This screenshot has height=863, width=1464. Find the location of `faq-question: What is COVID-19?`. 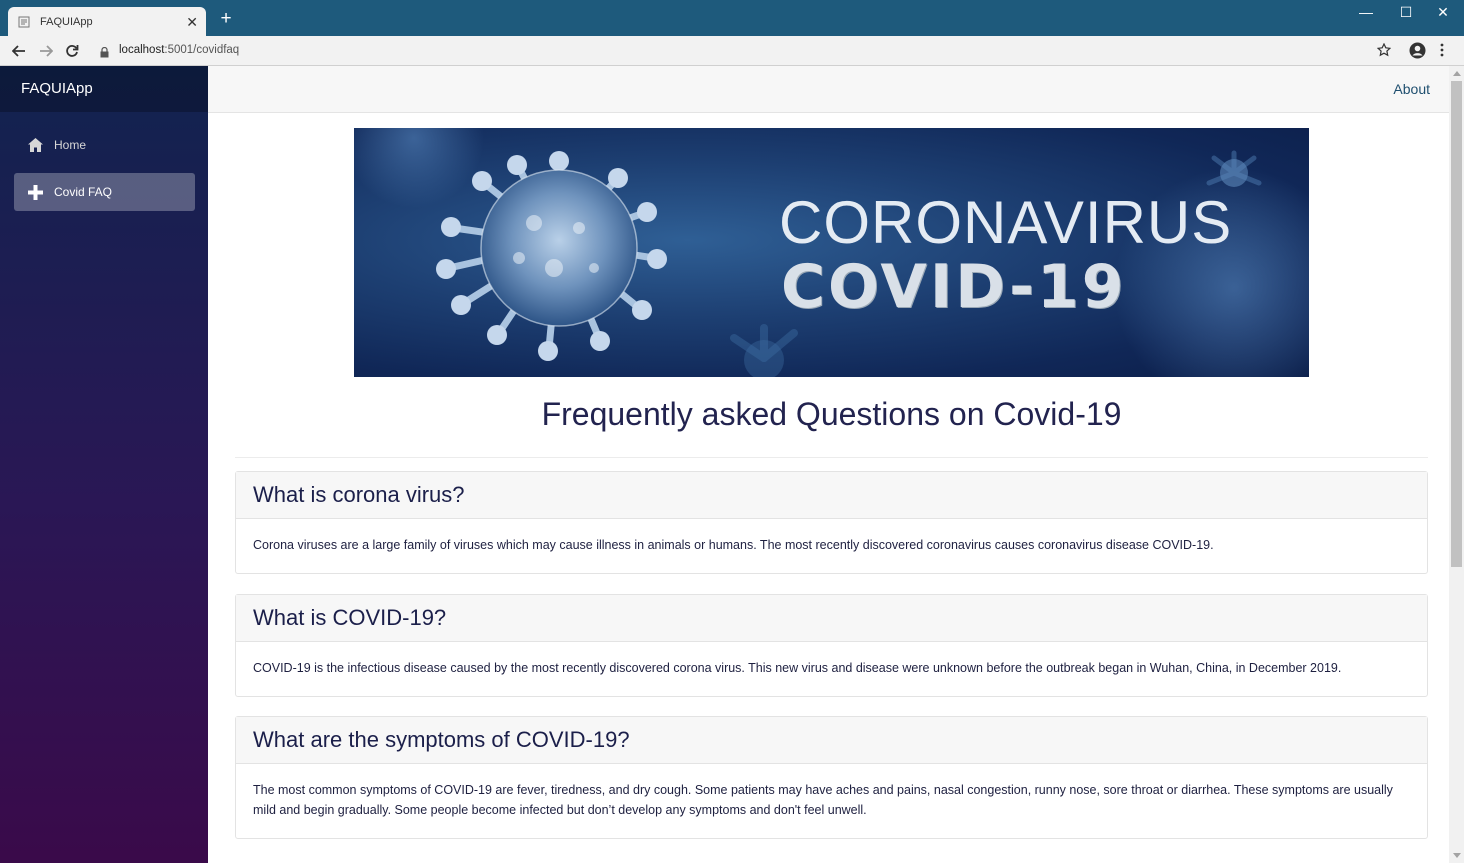

faq-question: What is COVID-19? is located at coordinates (831, 618).